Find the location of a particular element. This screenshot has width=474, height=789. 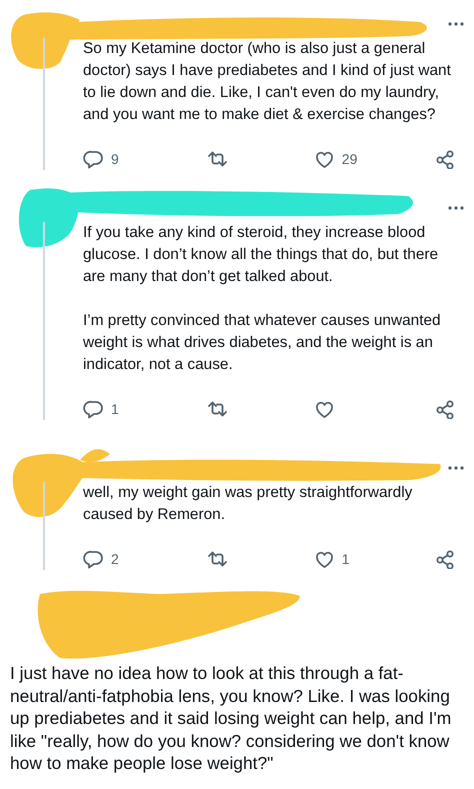

like-count: 29 is located at coordinates (350, 159).